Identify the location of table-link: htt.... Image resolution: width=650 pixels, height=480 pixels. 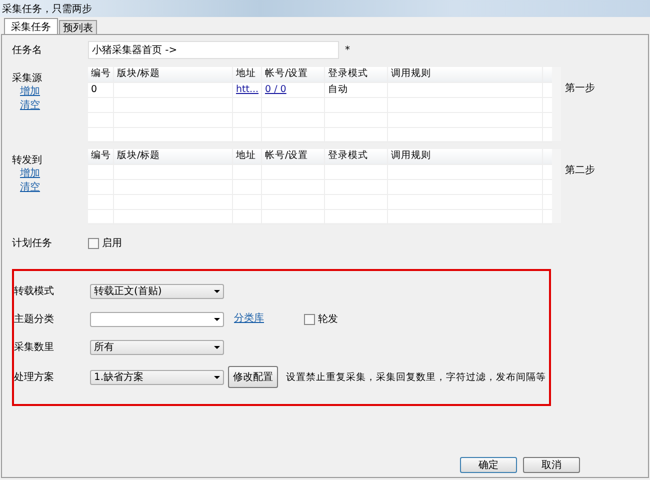
(247, 89).